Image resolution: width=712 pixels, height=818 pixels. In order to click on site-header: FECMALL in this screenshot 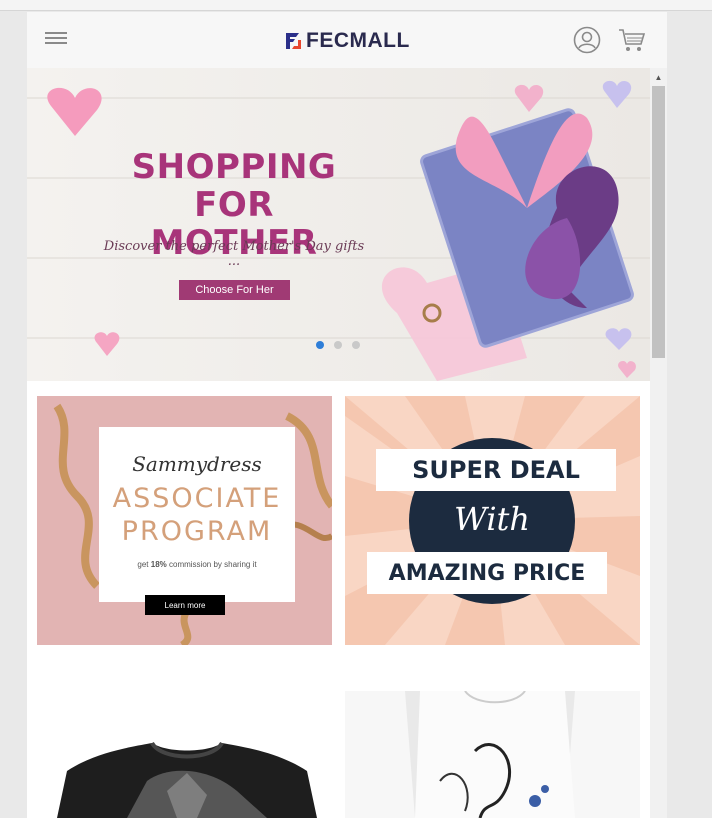, I will do `click(347, 40)`.